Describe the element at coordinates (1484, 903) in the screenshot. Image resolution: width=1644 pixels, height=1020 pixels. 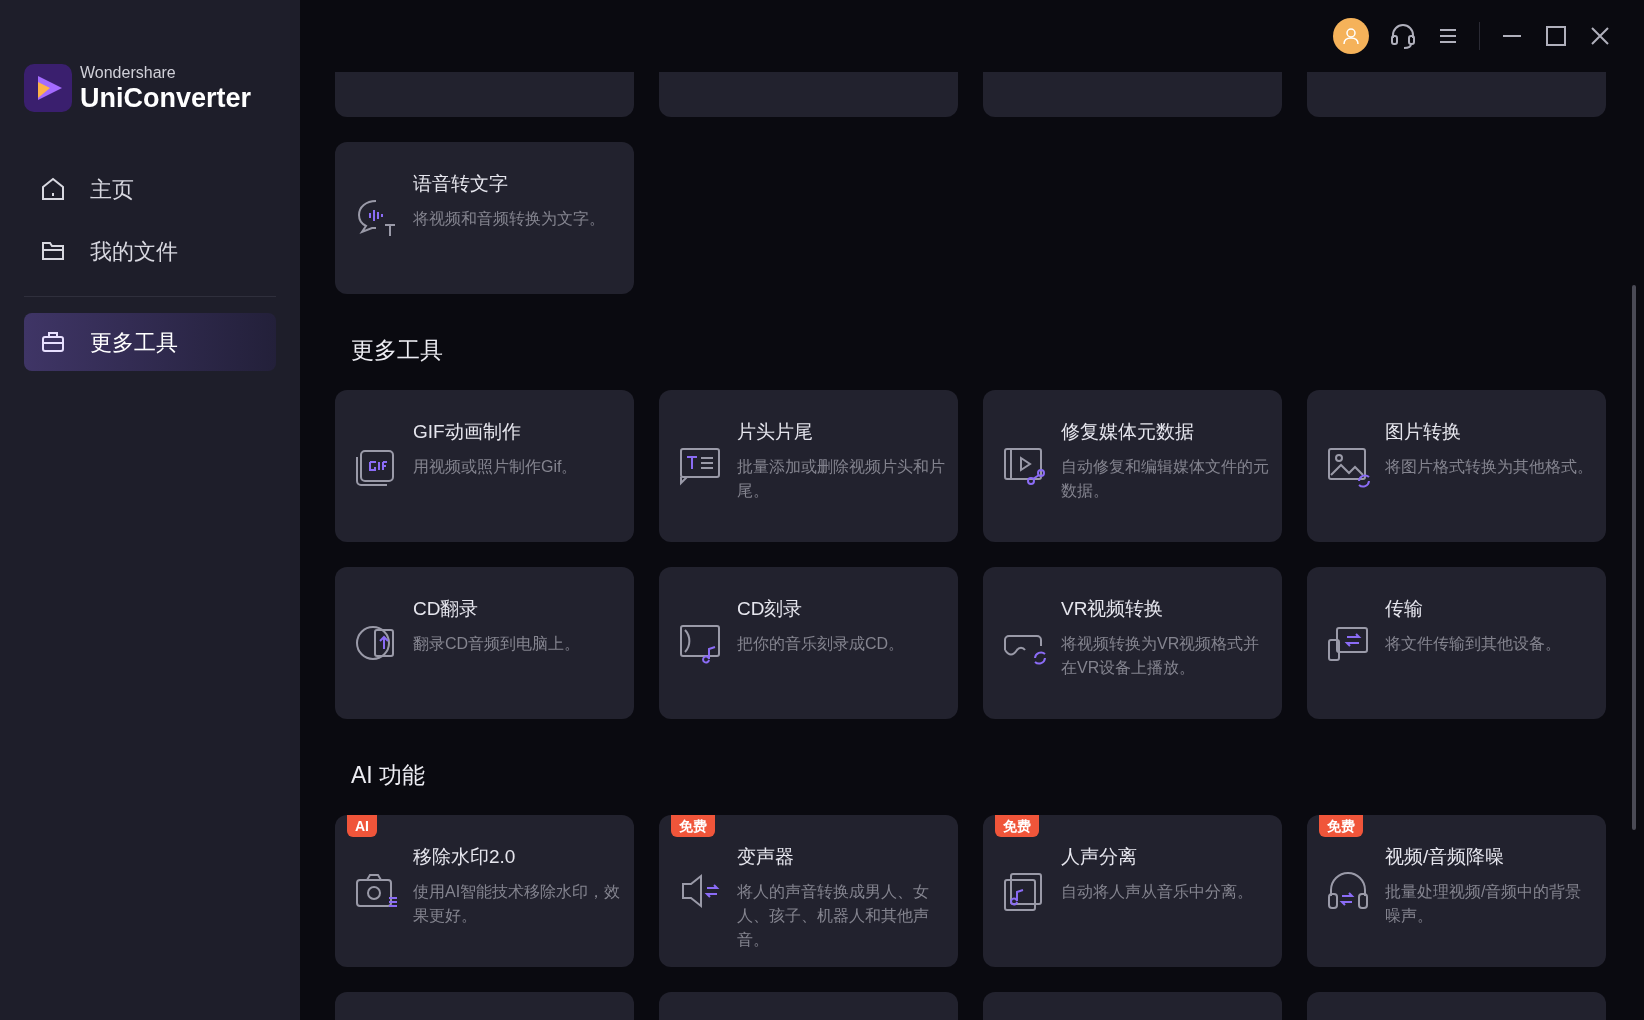
I see `card-description: 批量处理视频/音频中的背景噪声。` at that location.